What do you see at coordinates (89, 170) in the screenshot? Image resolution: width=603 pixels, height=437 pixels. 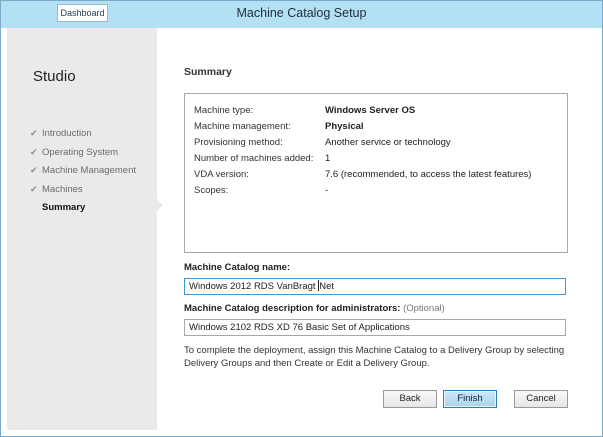 I see `step-label: Machine Management` at bounding box center [89, 170].